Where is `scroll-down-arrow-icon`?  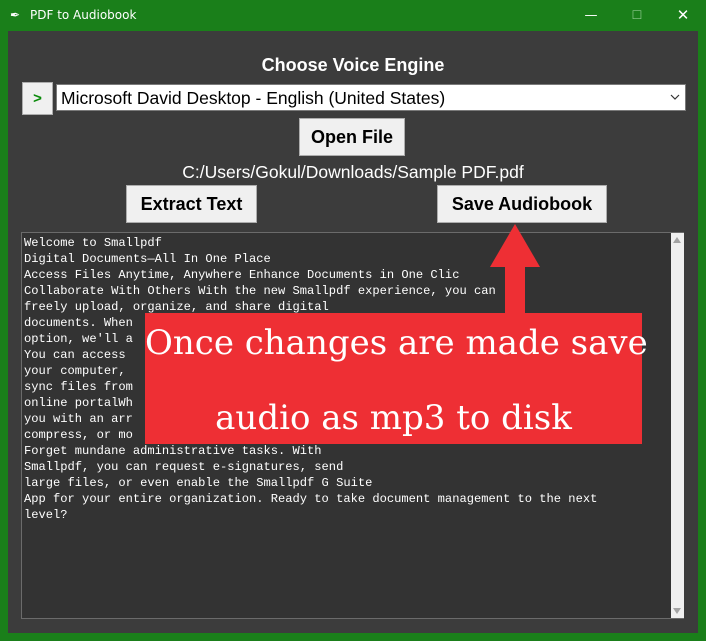
scroll-down-arrow-icon is located at coordinates (677, 611).